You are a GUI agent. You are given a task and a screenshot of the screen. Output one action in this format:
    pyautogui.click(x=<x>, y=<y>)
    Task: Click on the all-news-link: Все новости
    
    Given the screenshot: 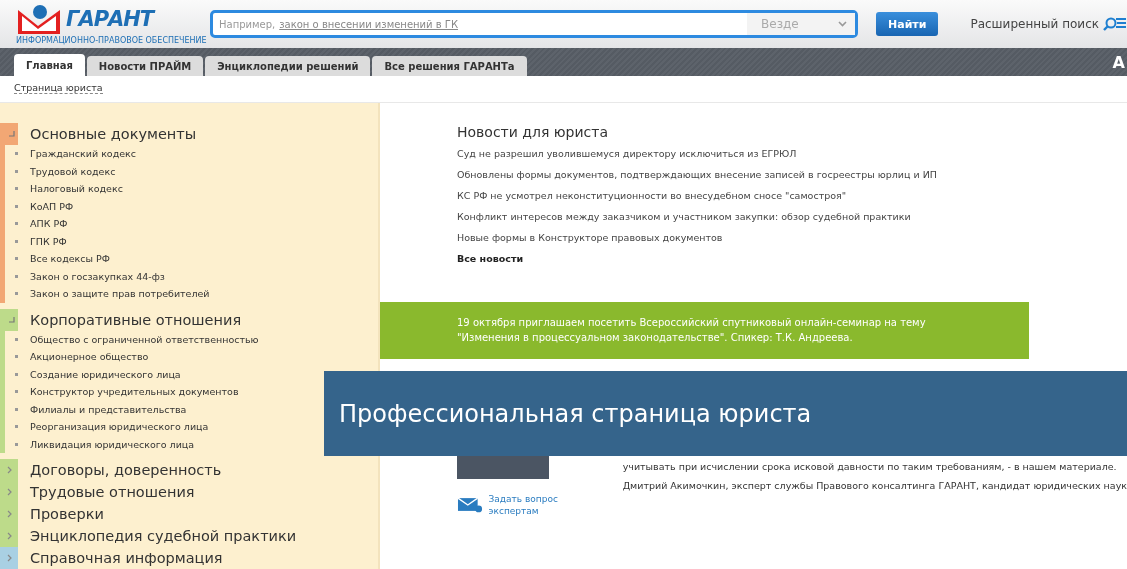 What is the action you would take?
    pyautogui.click(x=792, y=258)
    